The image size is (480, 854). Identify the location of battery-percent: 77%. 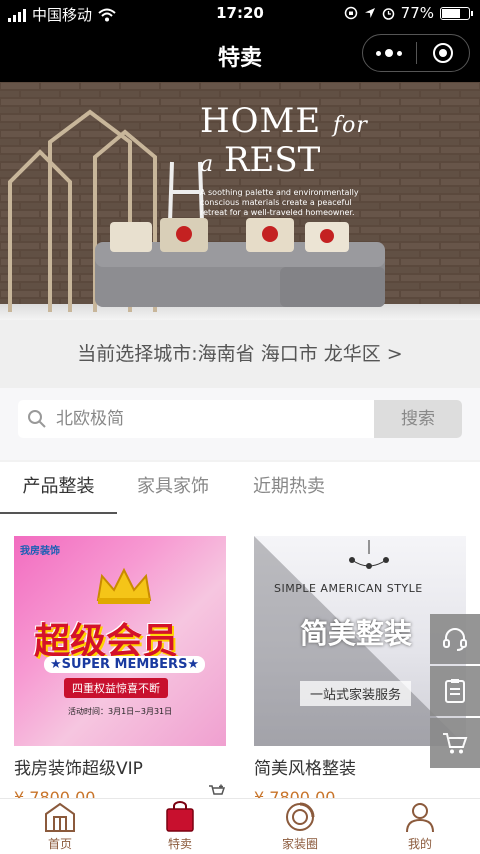
(417, 13).